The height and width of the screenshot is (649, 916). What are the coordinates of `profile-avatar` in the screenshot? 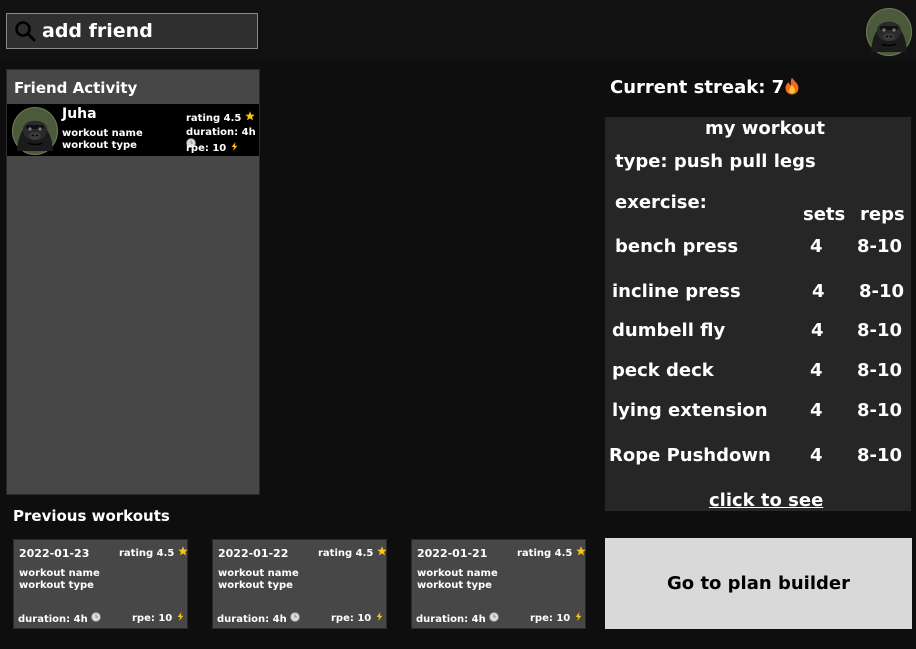 It's located at (889, 32).